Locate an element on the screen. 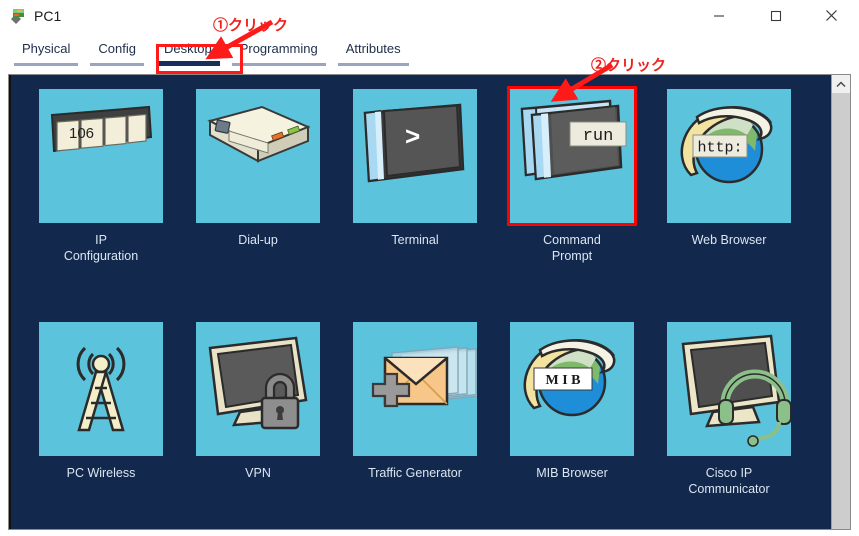 The height and width of the screenshot is (536, 859). ip-configuration-icon: 106 is located at coordinates (101, 156).